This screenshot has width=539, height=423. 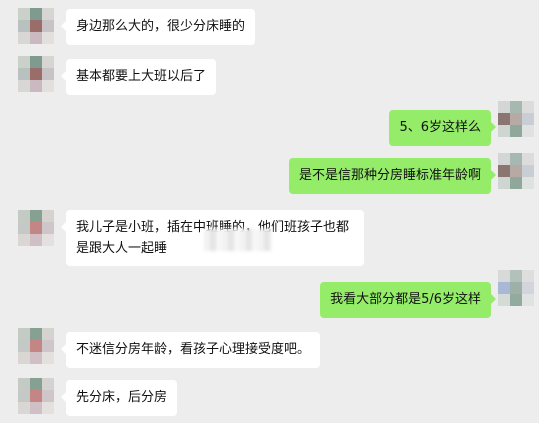 What do you see at coordinates (408, 300) in the screenshot?
I see `message-bubble-sent: 我看大部分都是5/6岁这样` at bounding box center [408, 300].